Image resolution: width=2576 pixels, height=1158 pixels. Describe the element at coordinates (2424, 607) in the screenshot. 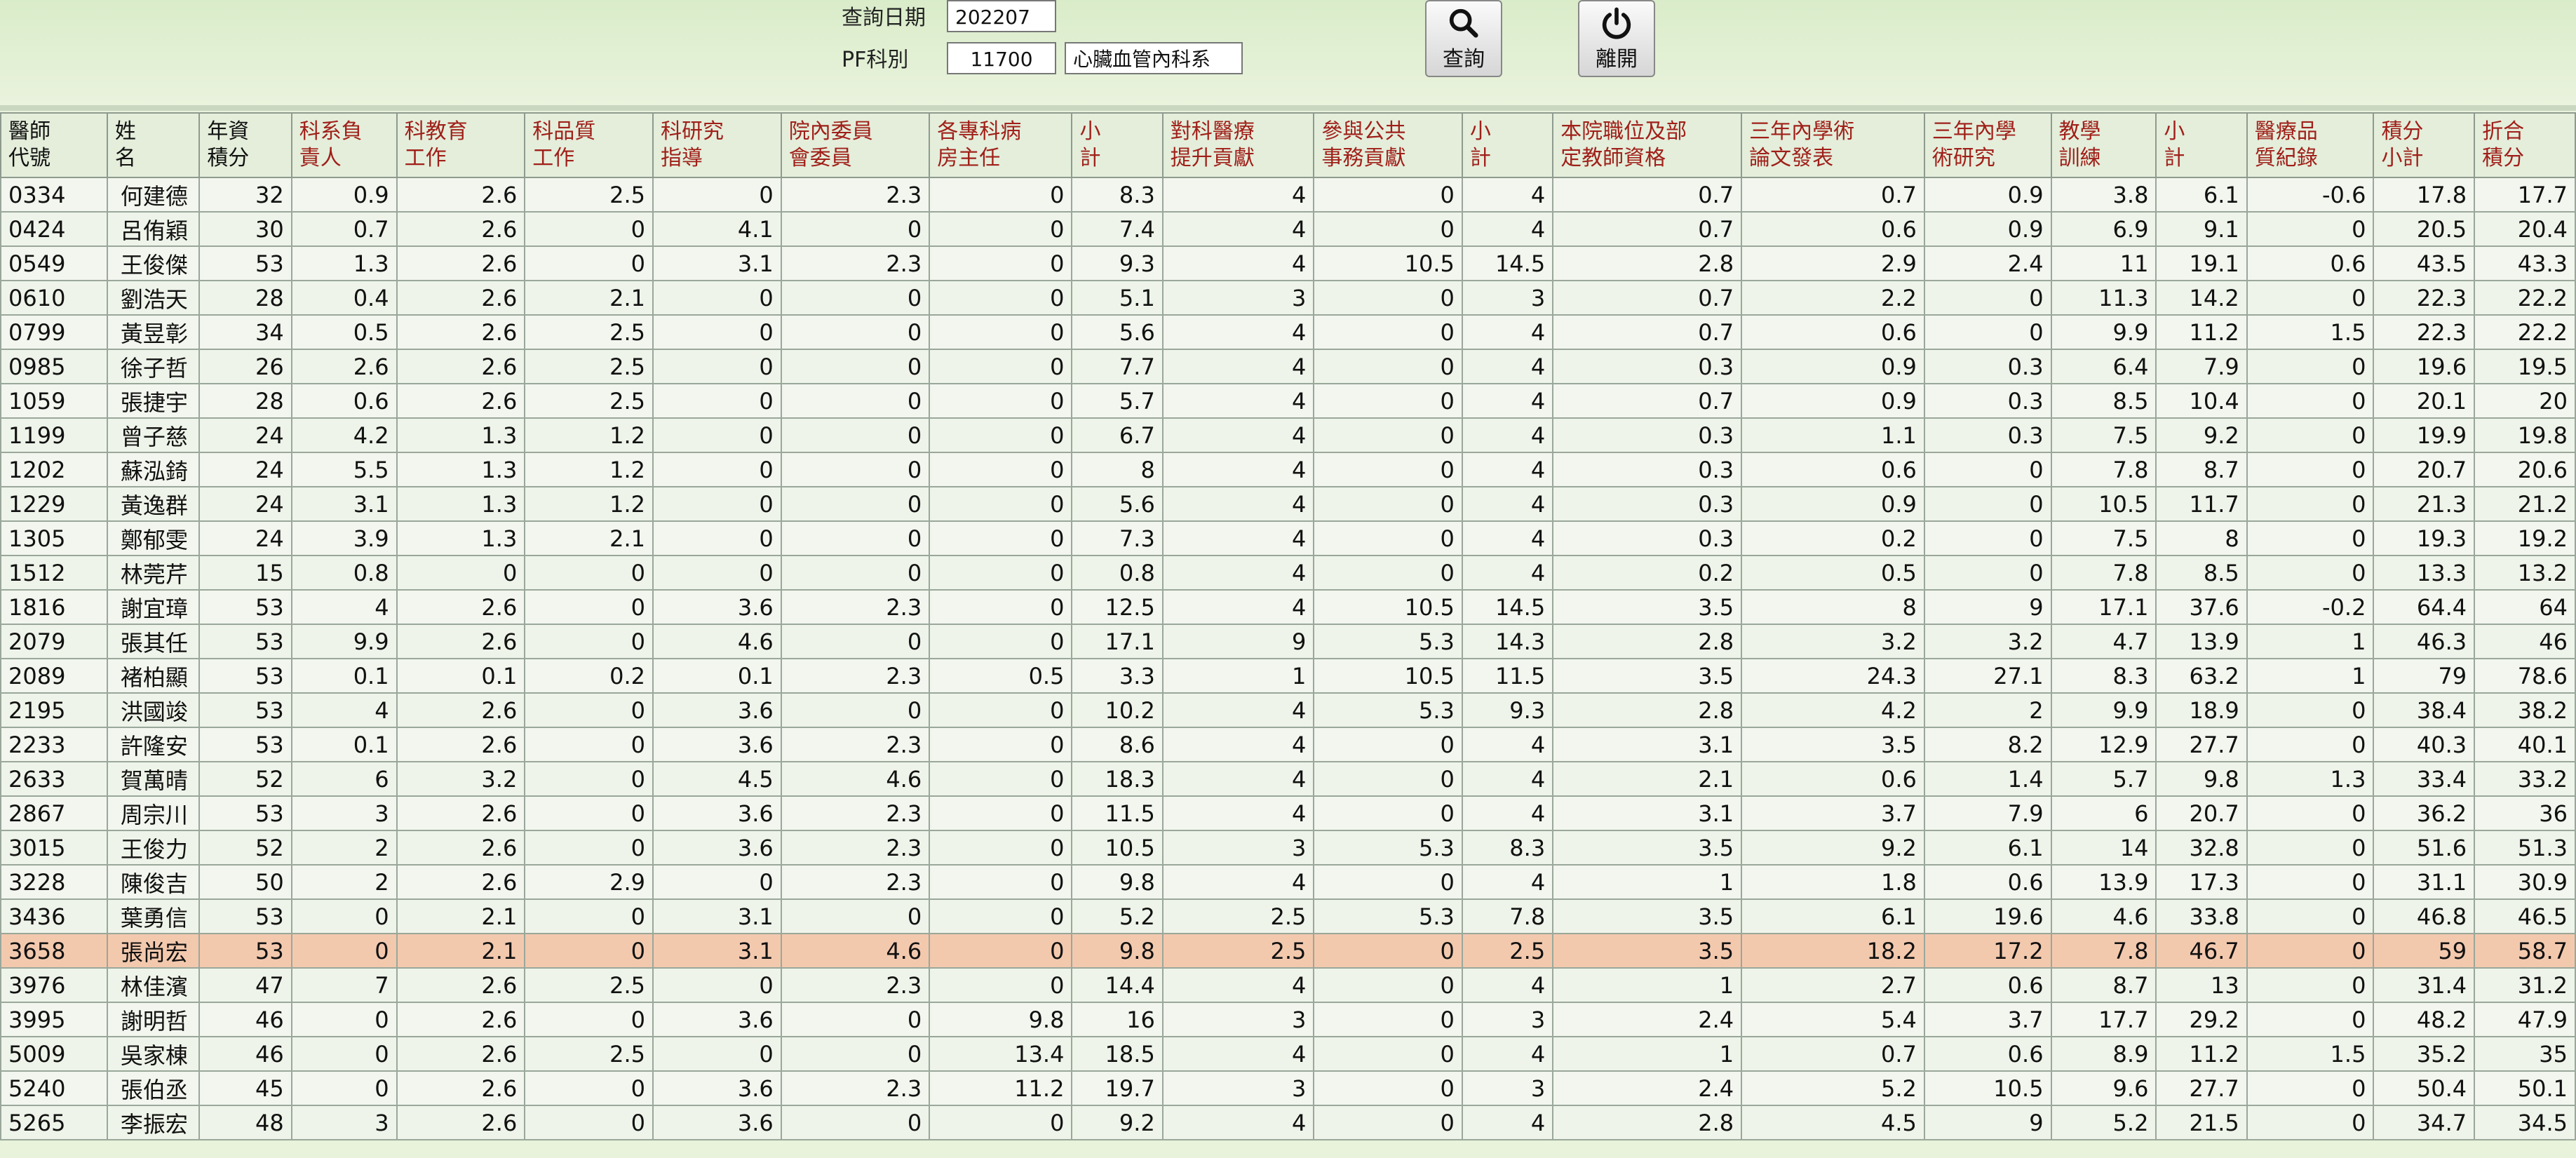

I see `score-cell: 64.4` at that location.